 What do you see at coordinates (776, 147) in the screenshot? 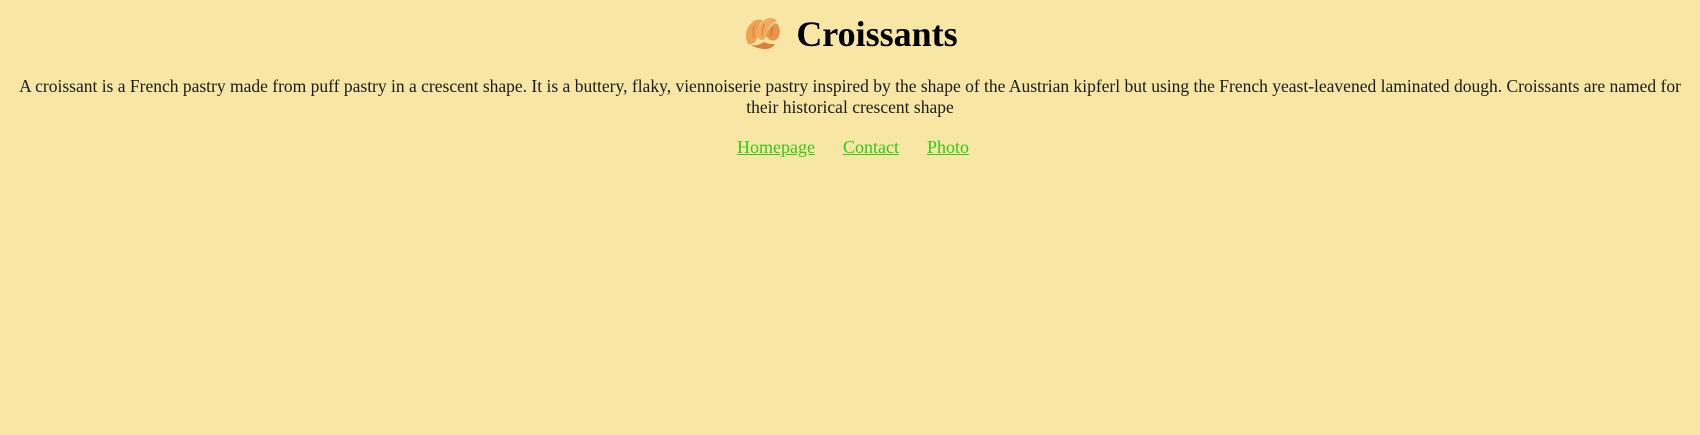
I see `nav-link-homepage: Homepage` at bounding box center [776, 147].